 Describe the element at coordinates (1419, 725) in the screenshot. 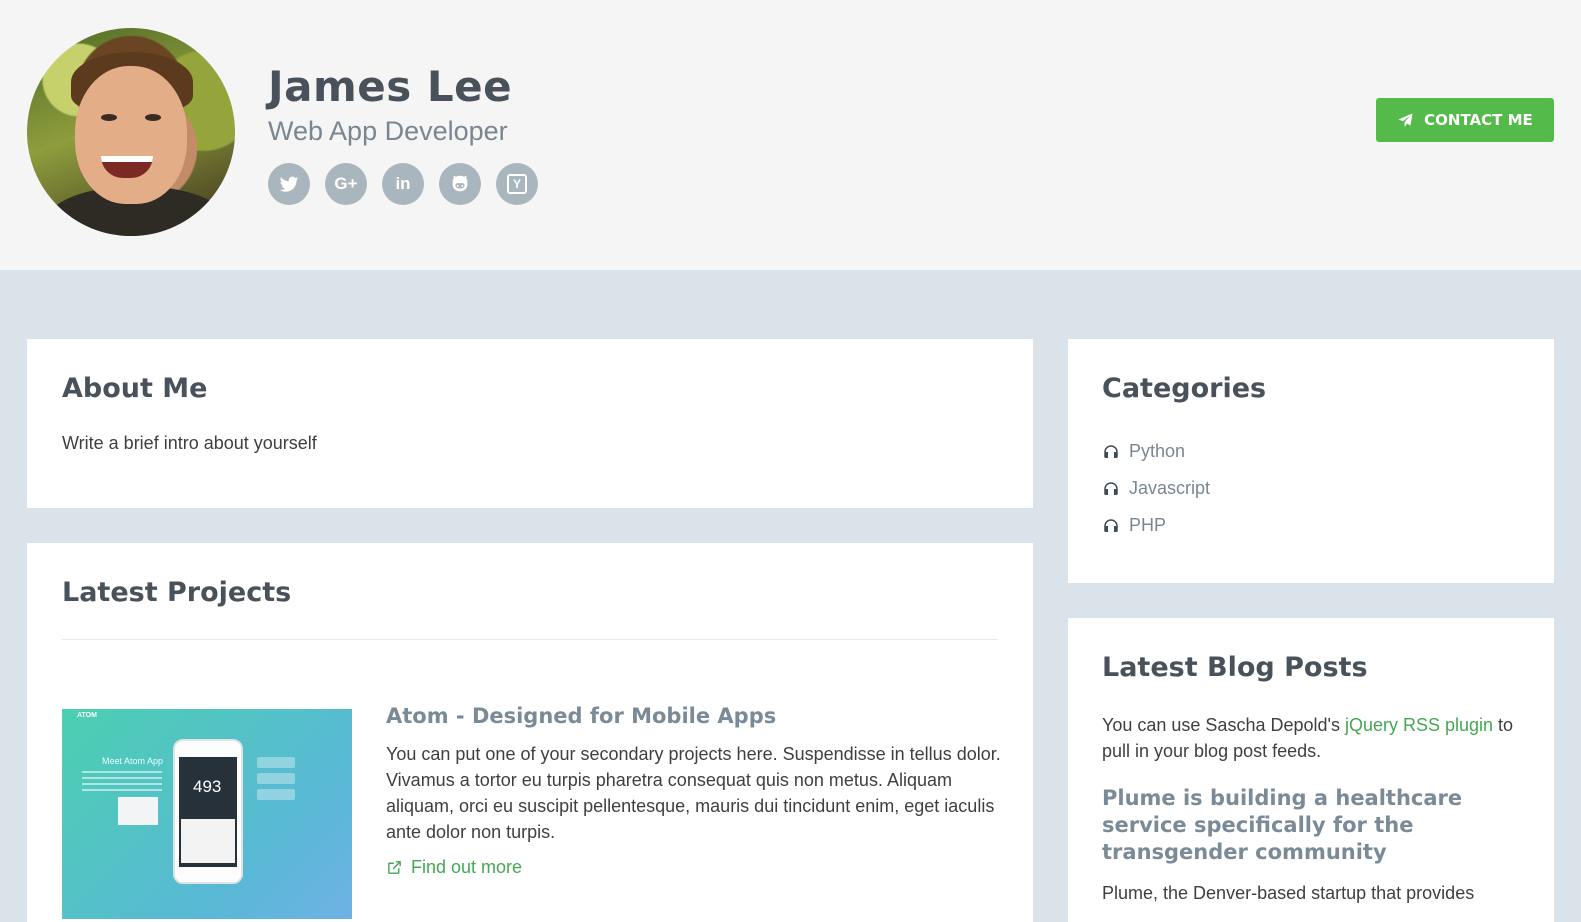

I see `jquery-rss-plugin-link: jQuery RSS plugin` at that location.